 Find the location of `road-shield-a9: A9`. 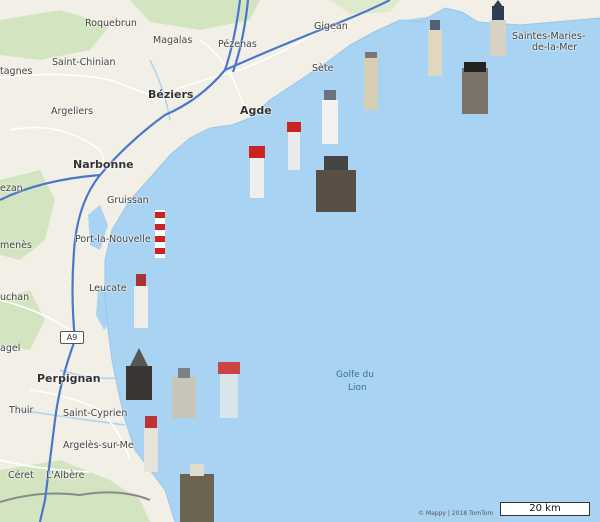

road-shield-a9: A9 is located at coordinates (72, 337).